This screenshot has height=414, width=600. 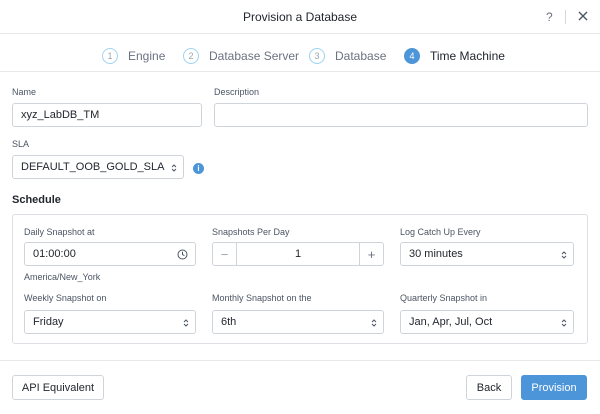 I want to click on step-time-machine: 4 Time Machine, so click(x=454, y=56).